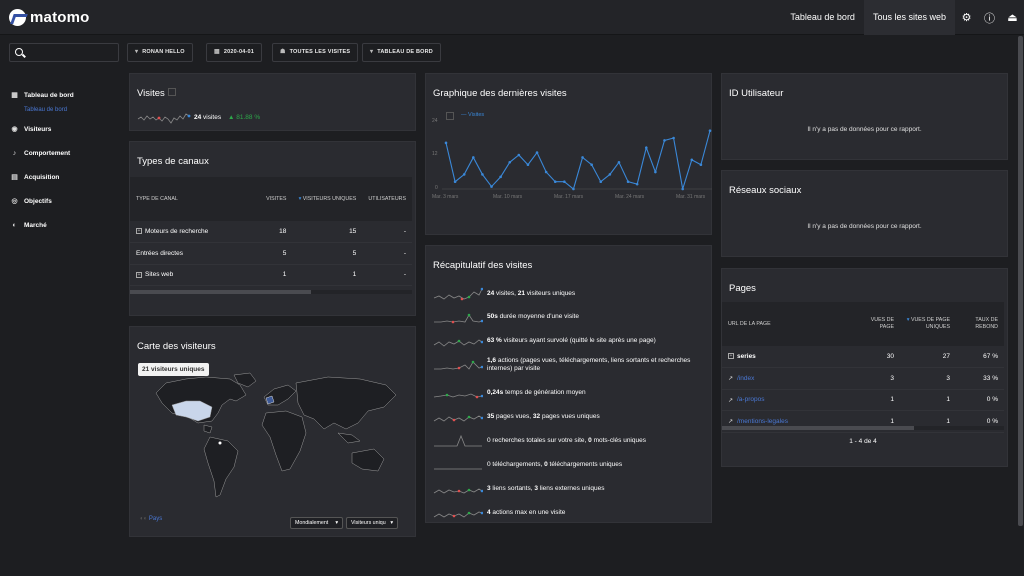 The image size is (1024, 576). What do you see at coordinates (49, 95) in the screenshot?
I see `sidebar-item-label: Tableau de bord` at bounding box center [49, 95].